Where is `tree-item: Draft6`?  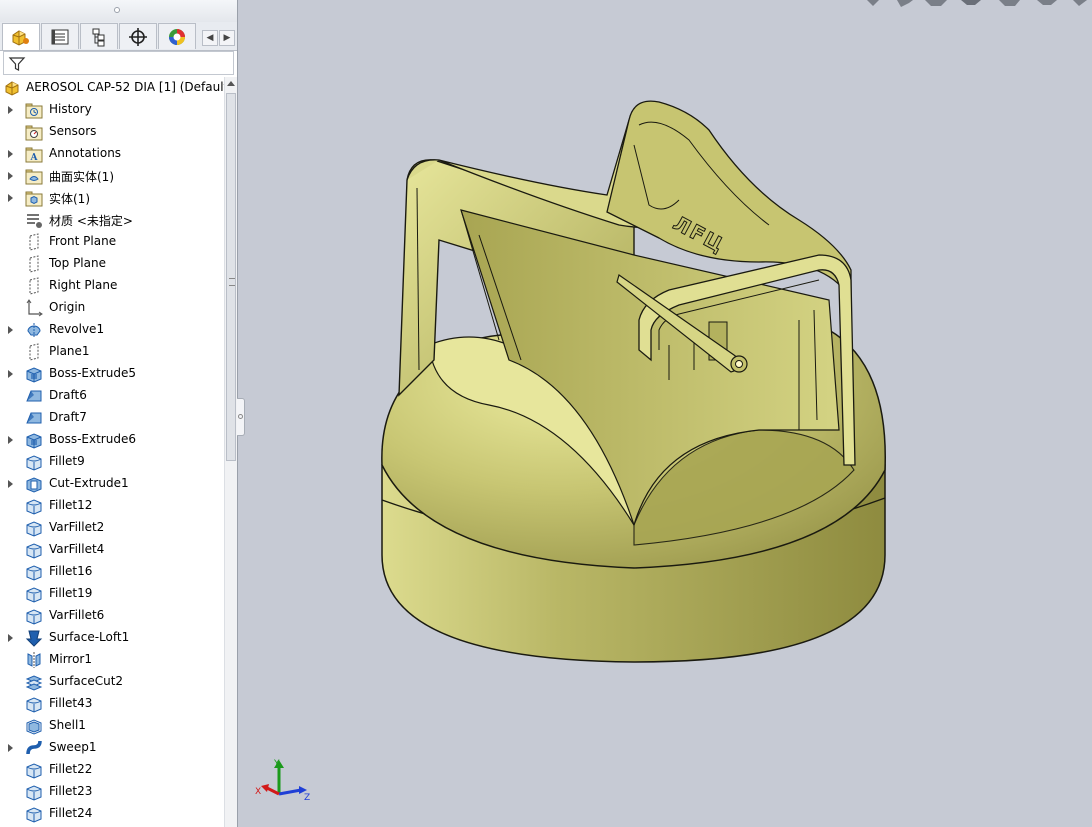
tree-item: Draft6 is located at coordinates (112, 396).